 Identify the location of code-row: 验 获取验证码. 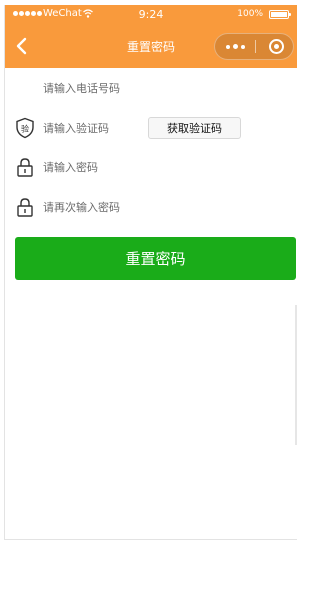
(151, 128).